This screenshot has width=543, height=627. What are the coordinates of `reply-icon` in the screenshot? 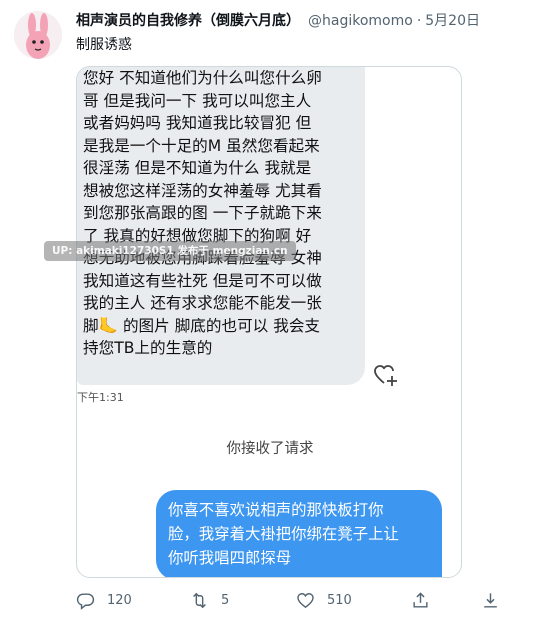 It's located at (85, 601).